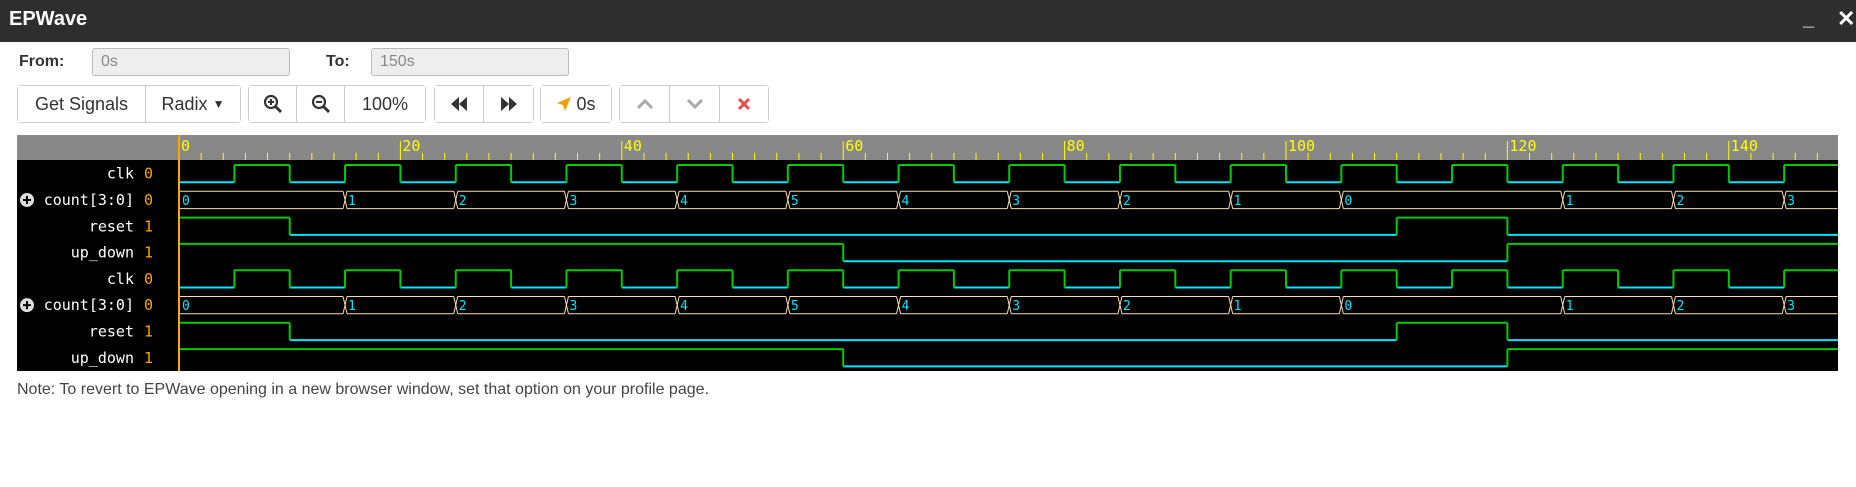 This screenshot has height=487, width=1856. I want to click on rewind-icon, so click(459, 104).